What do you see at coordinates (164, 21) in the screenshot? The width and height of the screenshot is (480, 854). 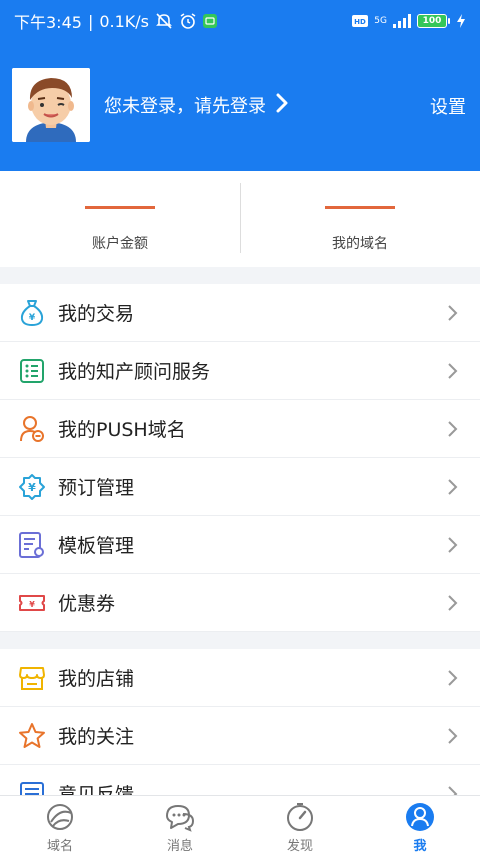 I see `mute-icon` at bounding box center [164, 21].